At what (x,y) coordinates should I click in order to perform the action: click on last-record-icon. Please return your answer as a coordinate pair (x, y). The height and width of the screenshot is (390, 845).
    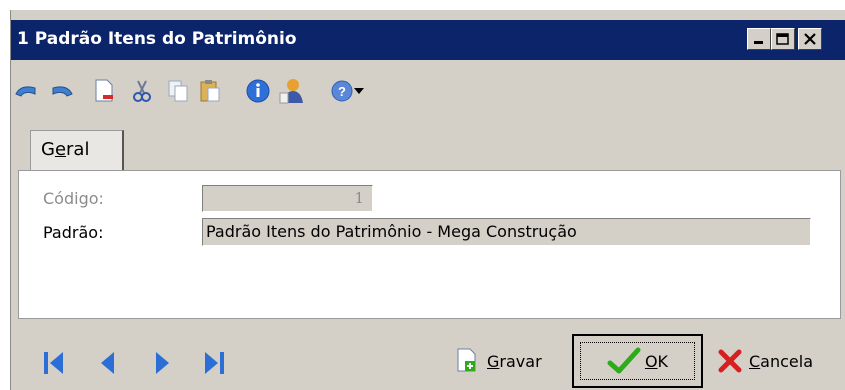
    Looking at the image, I should click on (214, 363).